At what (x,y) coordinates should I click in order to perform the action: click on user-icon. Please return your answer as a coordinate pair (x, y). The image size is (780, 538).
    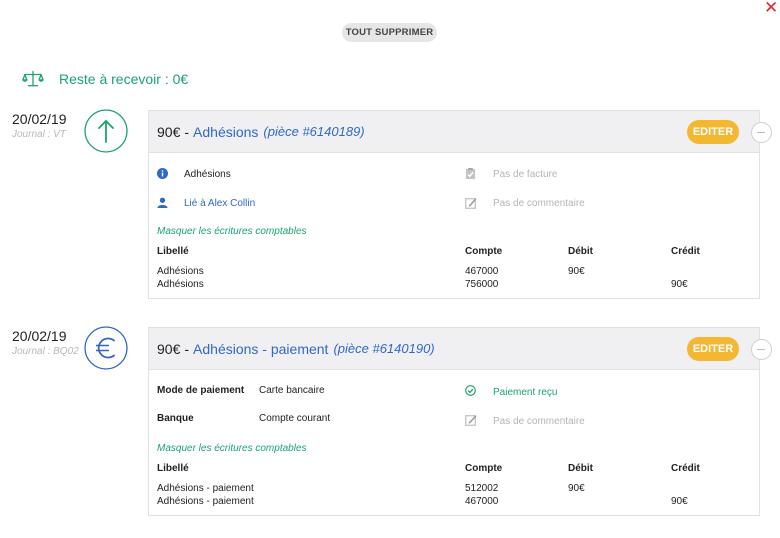
    Looking at the image, I should click on (162, 202).